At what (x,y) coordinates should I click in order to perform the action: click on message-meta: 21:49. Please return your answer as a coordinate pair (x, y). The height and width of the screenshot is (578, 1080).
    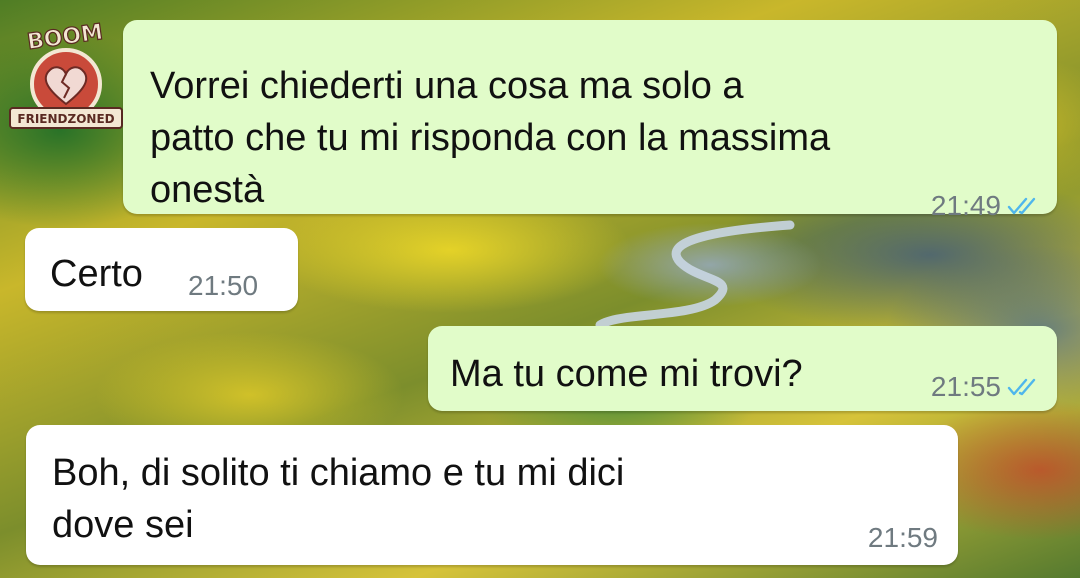
    Looking at the image, I should click on (987, 206).